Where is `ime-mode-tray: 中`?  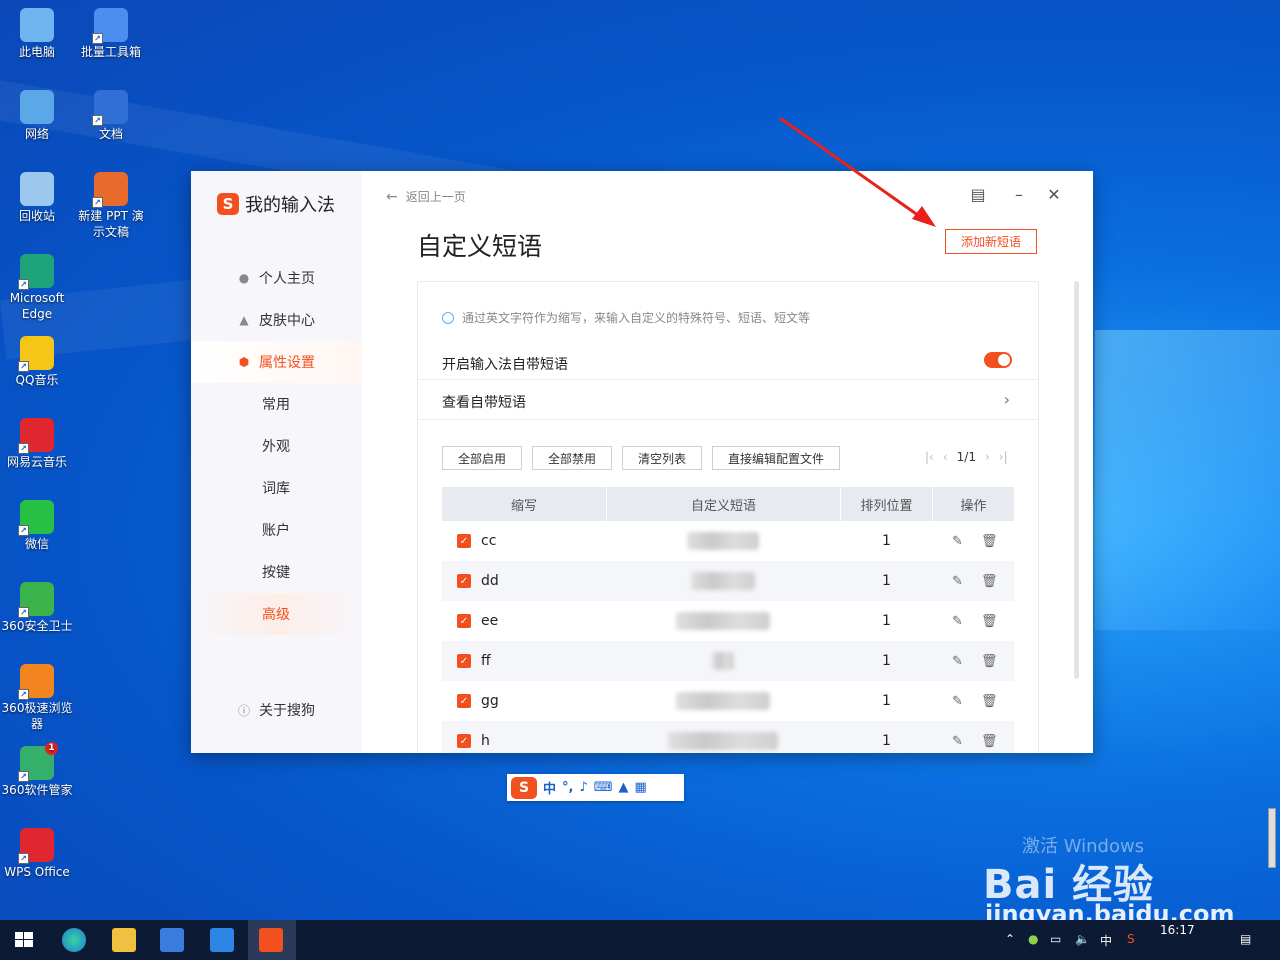 ime-mode-tray: 中 is located at coordinates (1106, 940).